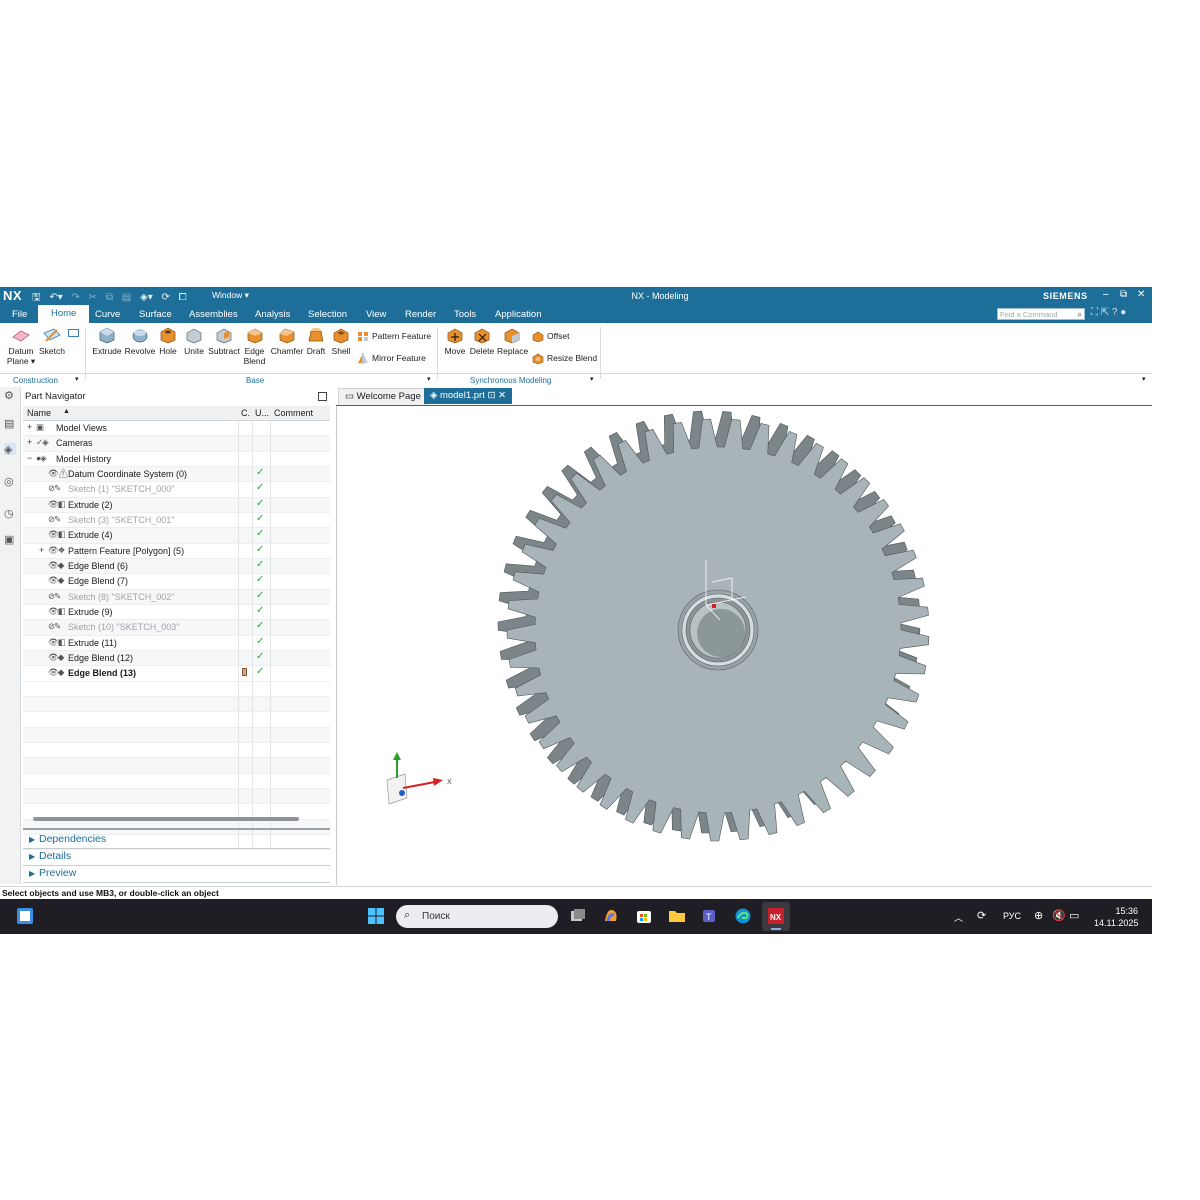 The image size is (1200, 1200). What do you see at coordinates (176, 551) in the screenshot?
I see `tree-row: + 👁❖ Pattern Feature [Polygon] (5) ✓` at bounding box center [176, 551].